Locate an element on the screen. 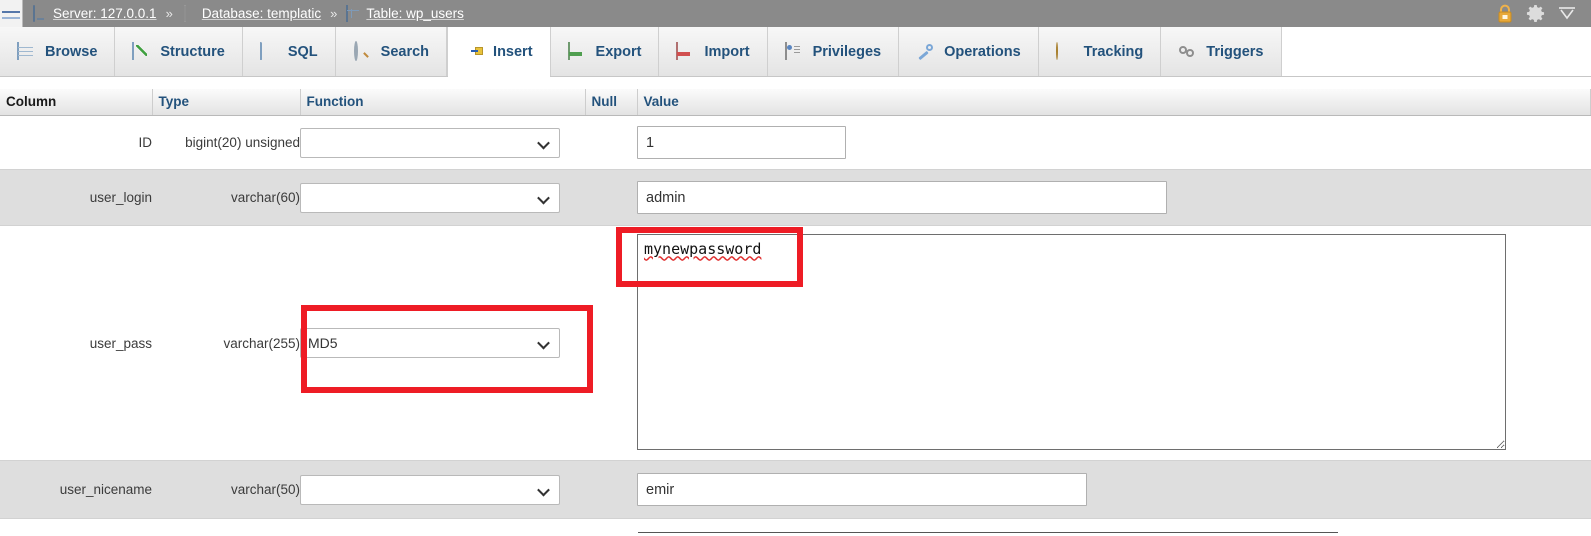  table-row: ID bigint(20) unsigned is located at coordinates (795, 142).